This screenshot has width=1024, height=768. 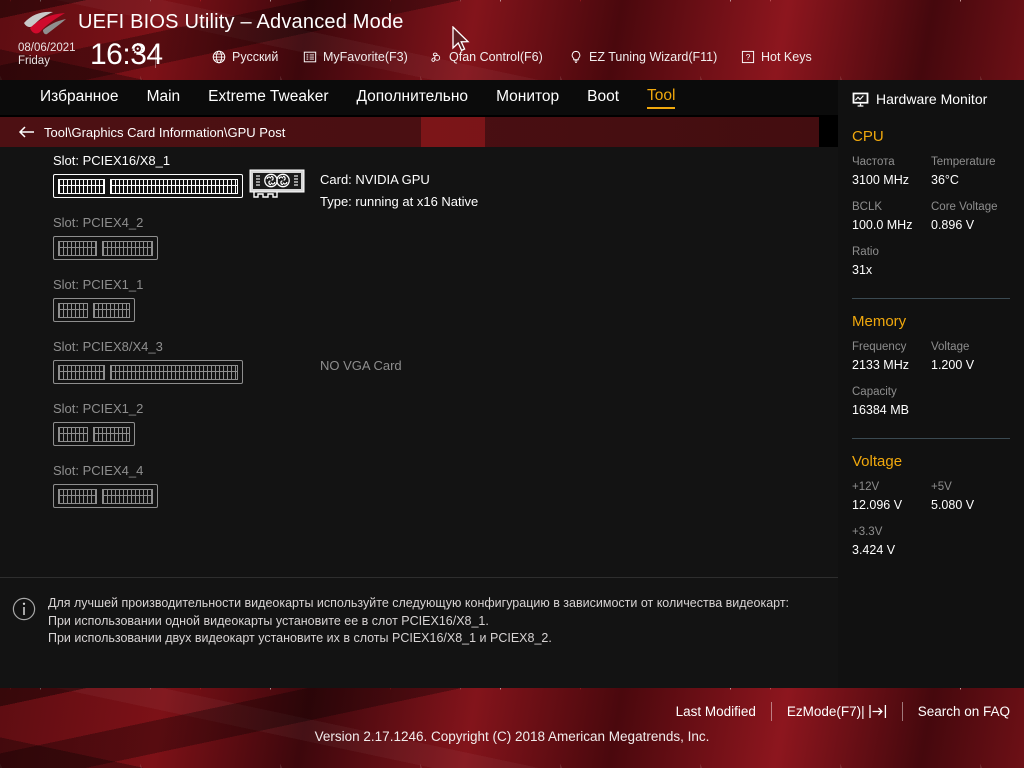 What do you see at coordinates (825, 711) in the screenshot?
I see `ezmode-label: EzMode(F7)|` at bounding box center [825, 711].